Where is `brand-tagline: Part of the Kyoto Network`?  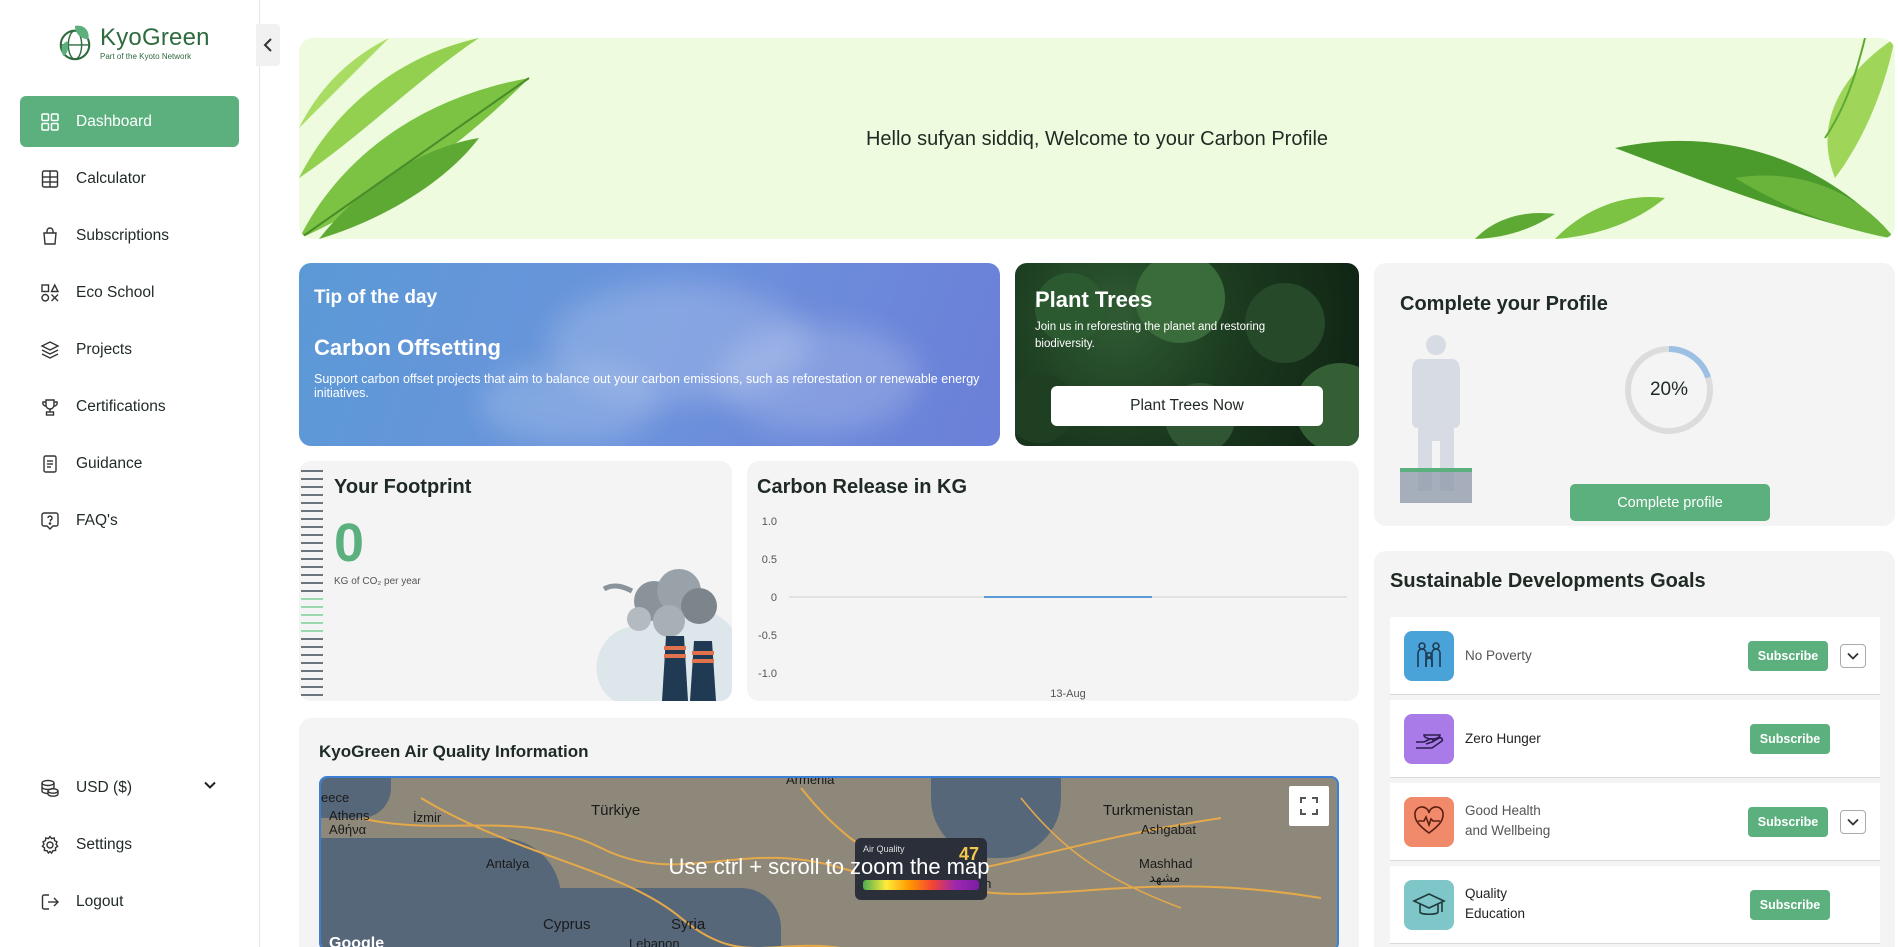 brand-tagline: Part of the Kyoto Network is located at coordinates (146, 56).